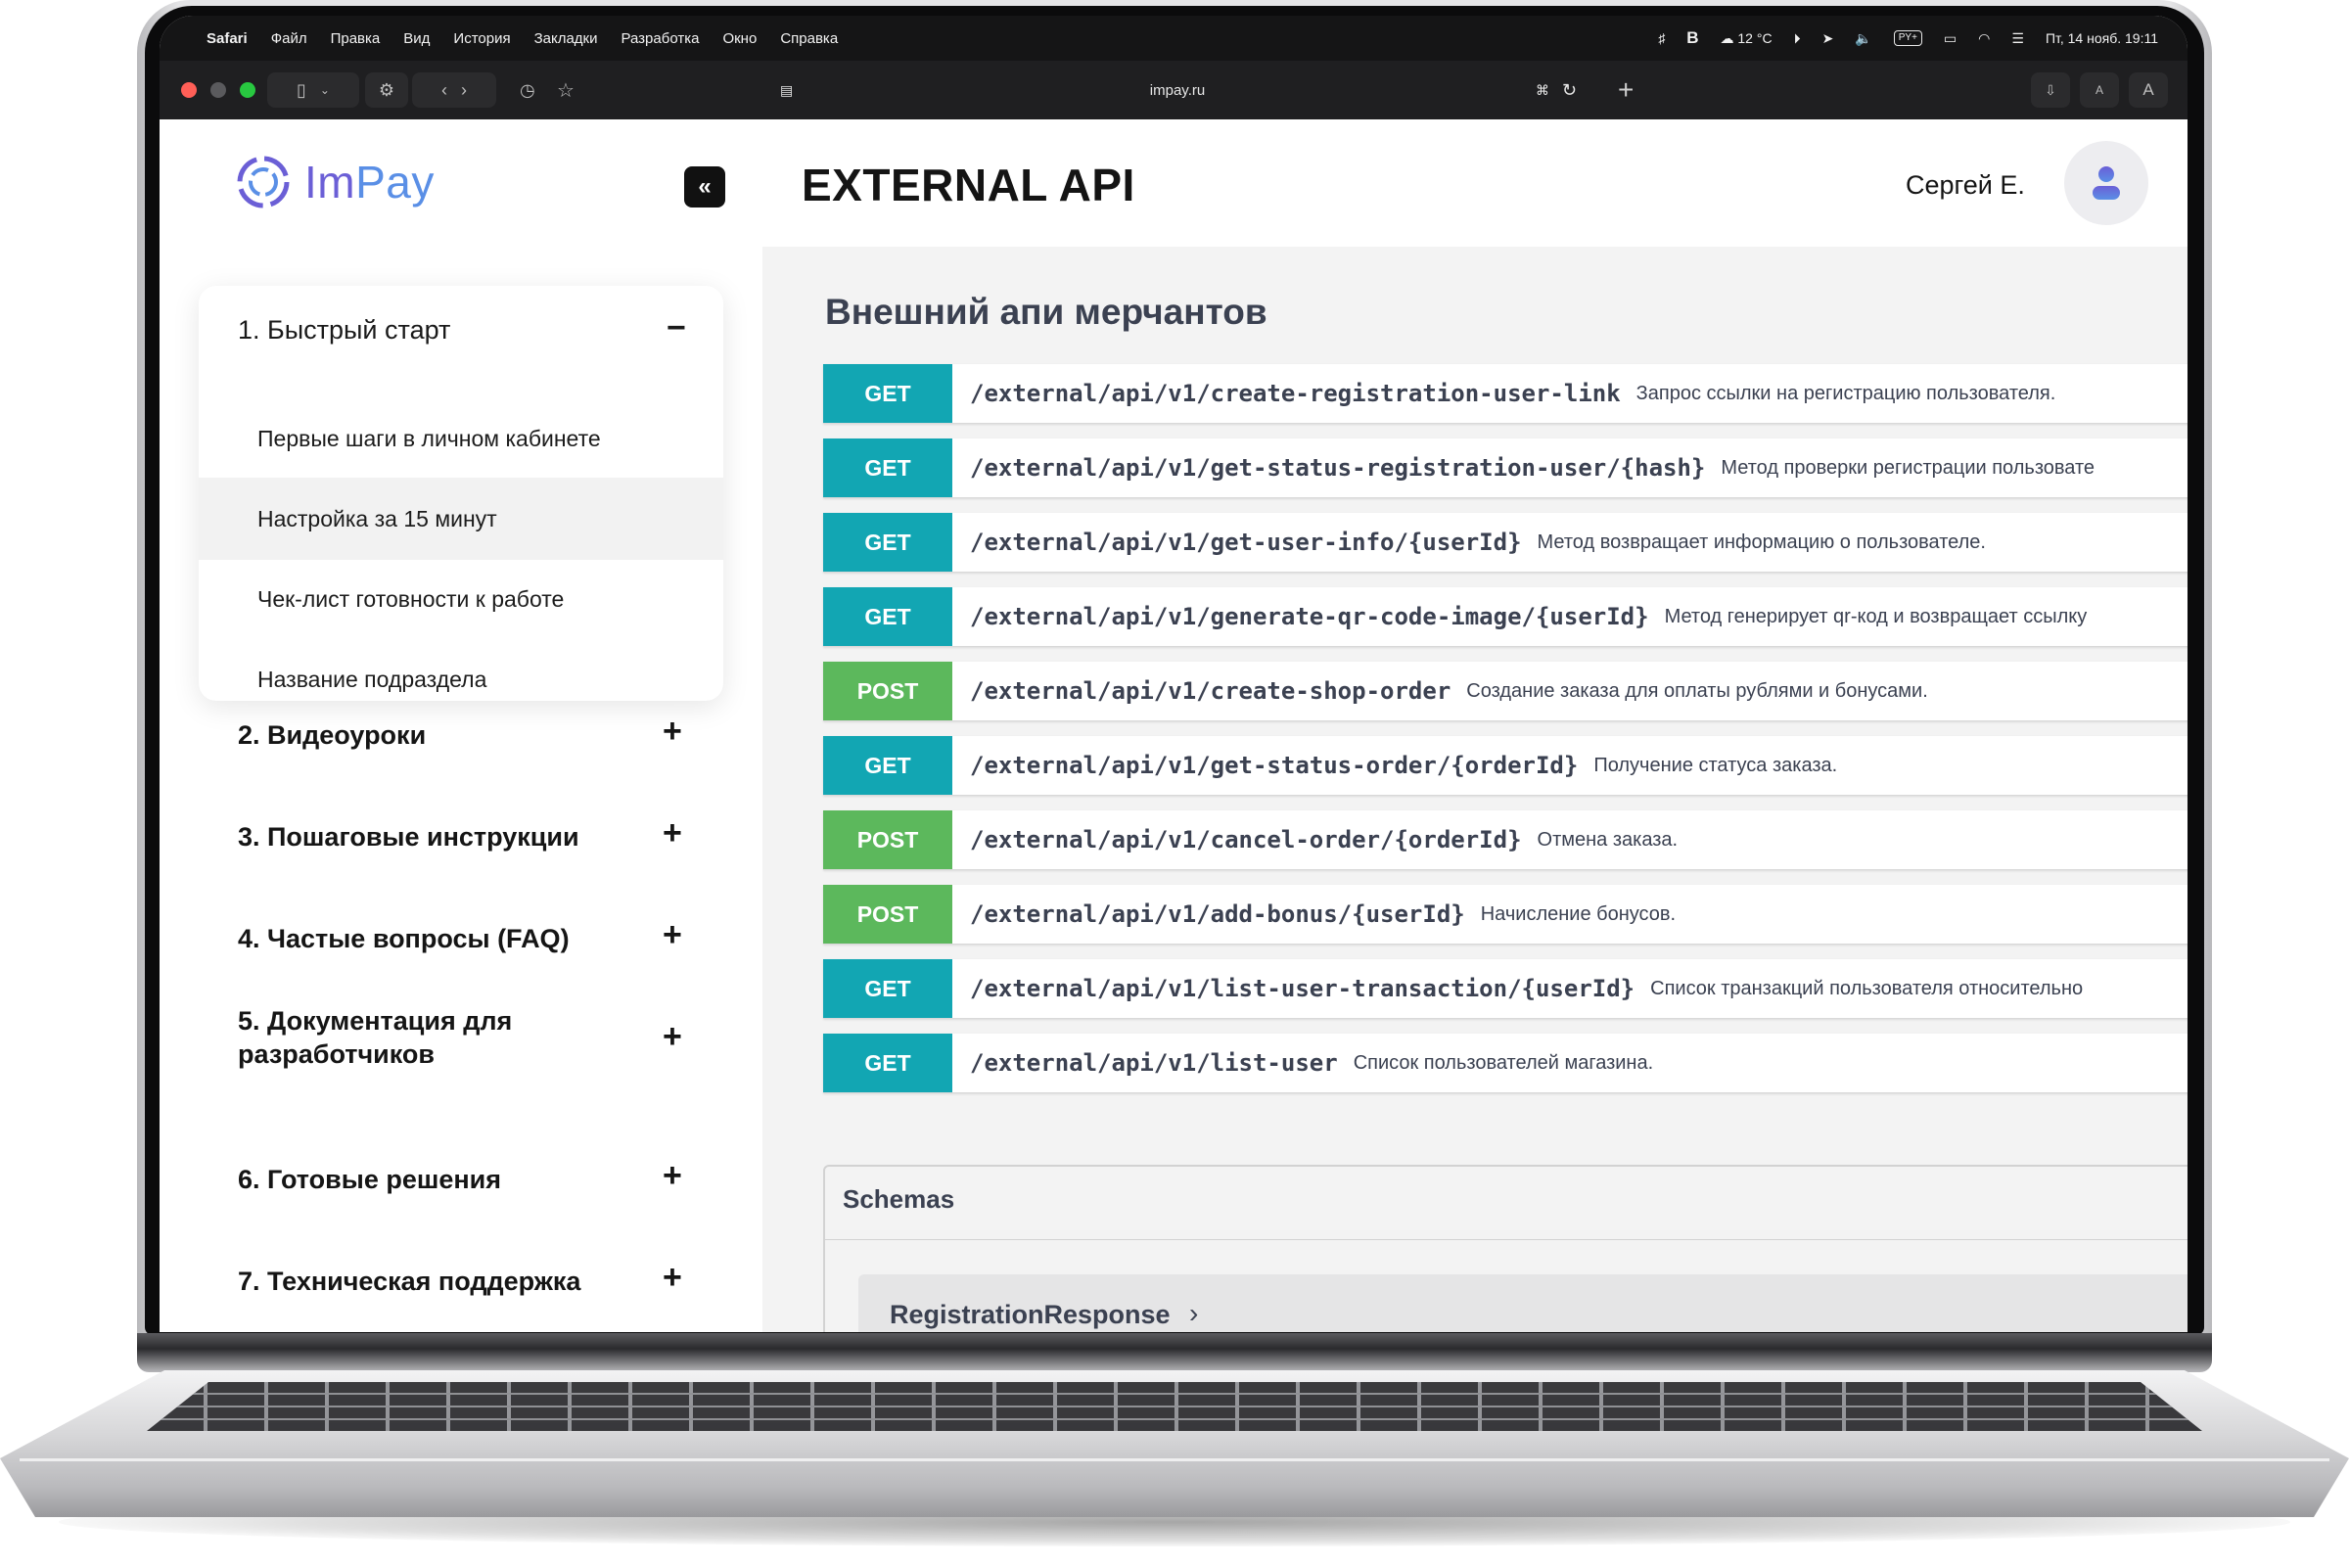 Image resolution: width=2349 pixels, height=1568 pixels. Describe the element at coordinates (887, 691) in the screenshot. I see `method-badge: POST` at that location.